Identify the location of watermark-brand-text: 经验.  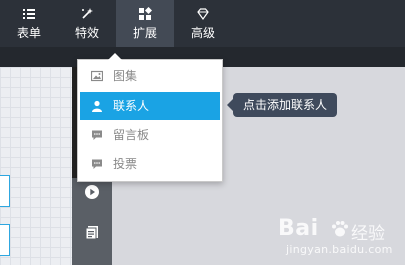
(368, 234).